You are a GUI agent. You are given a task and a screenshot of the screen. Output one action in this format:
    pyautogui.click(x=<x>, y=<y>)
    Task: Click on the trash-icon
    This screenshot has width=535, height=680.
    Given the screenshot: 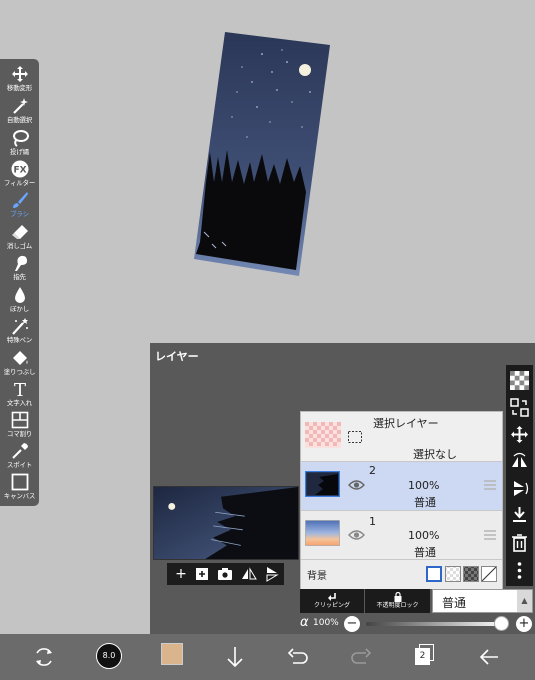 What is the action you would take?
    pyautogui.click(x=519, y=542)
    